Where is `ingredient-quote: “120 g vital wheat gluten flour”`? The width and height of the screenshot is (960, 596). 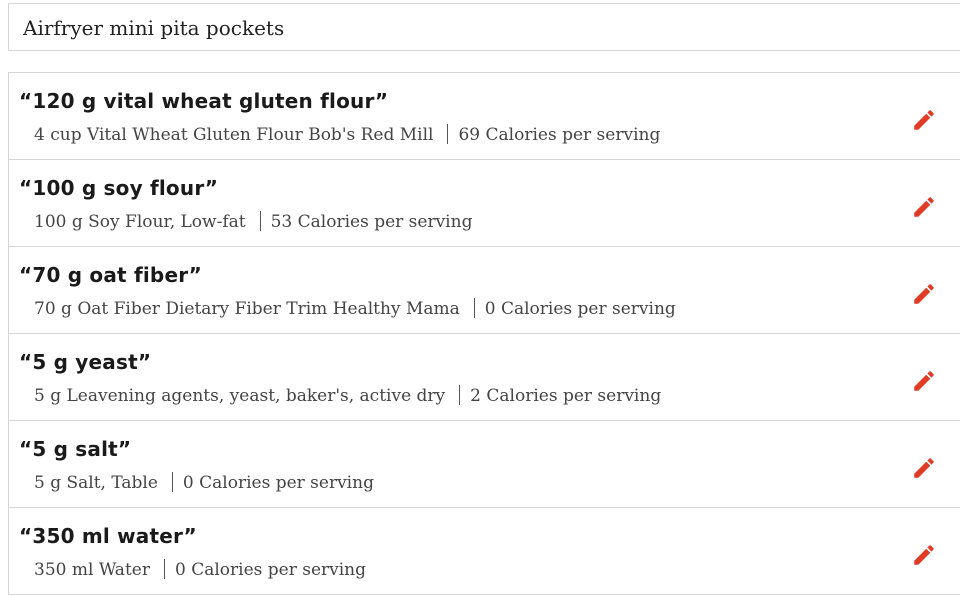
ingredient-quote: “120 g vital wheat gluten flour” is located at coordinates (204, 101).